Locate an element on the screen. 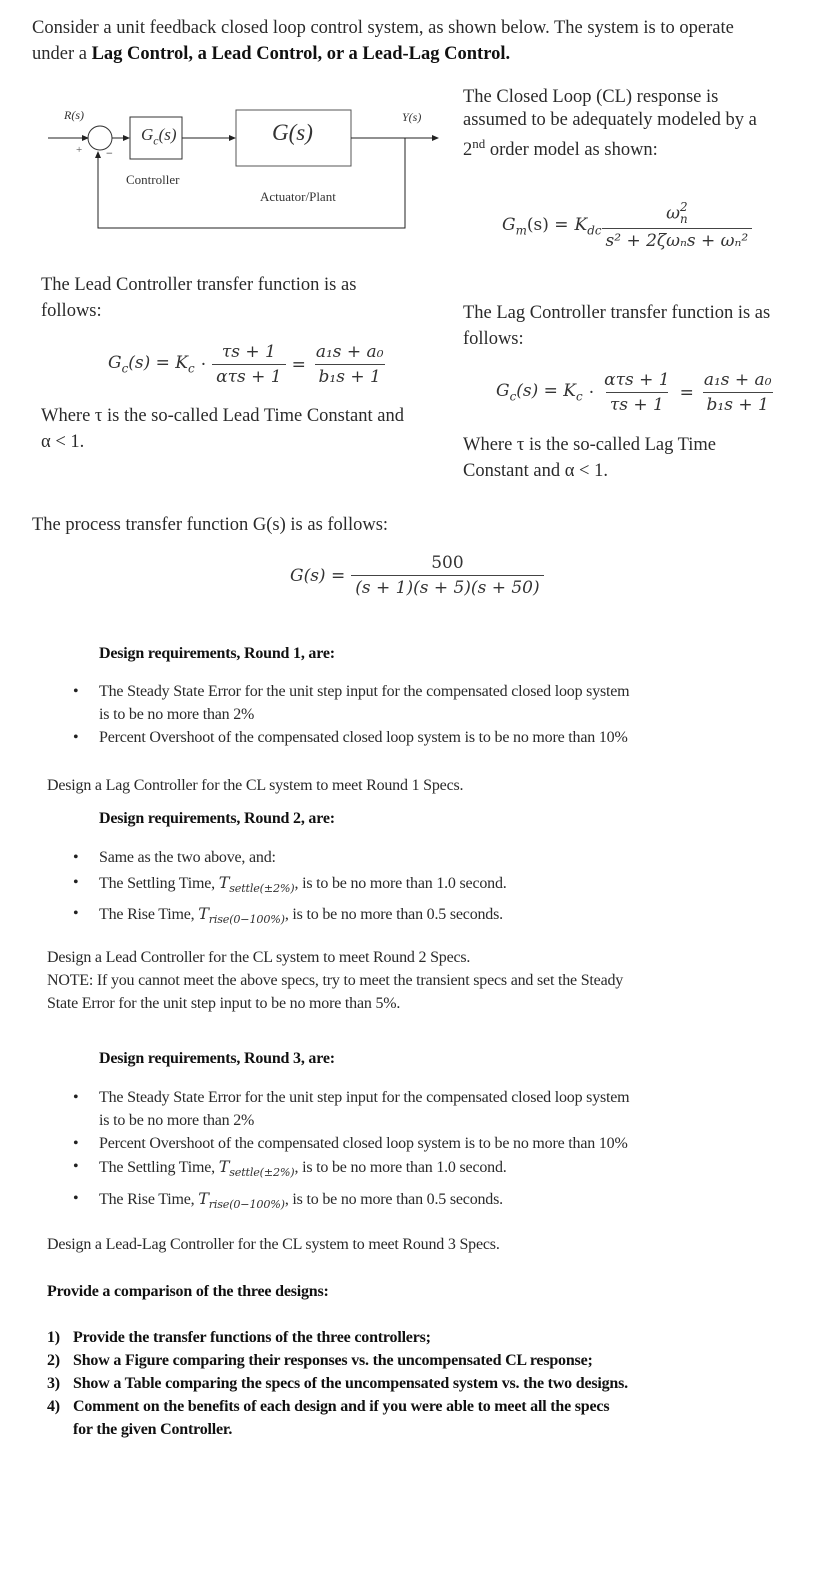  gain-subscript: c is located at coordinates (579, 396).